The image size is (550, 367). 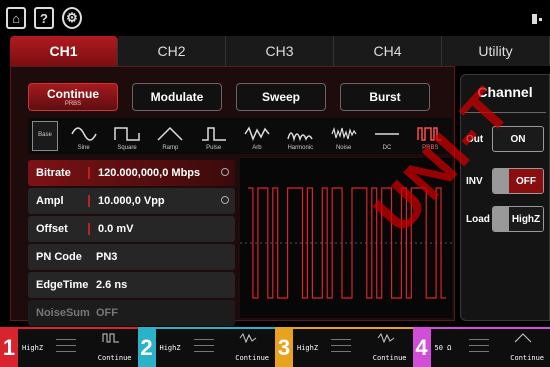 I want to click on dc-wave-icon, so click(x=386, y=134).